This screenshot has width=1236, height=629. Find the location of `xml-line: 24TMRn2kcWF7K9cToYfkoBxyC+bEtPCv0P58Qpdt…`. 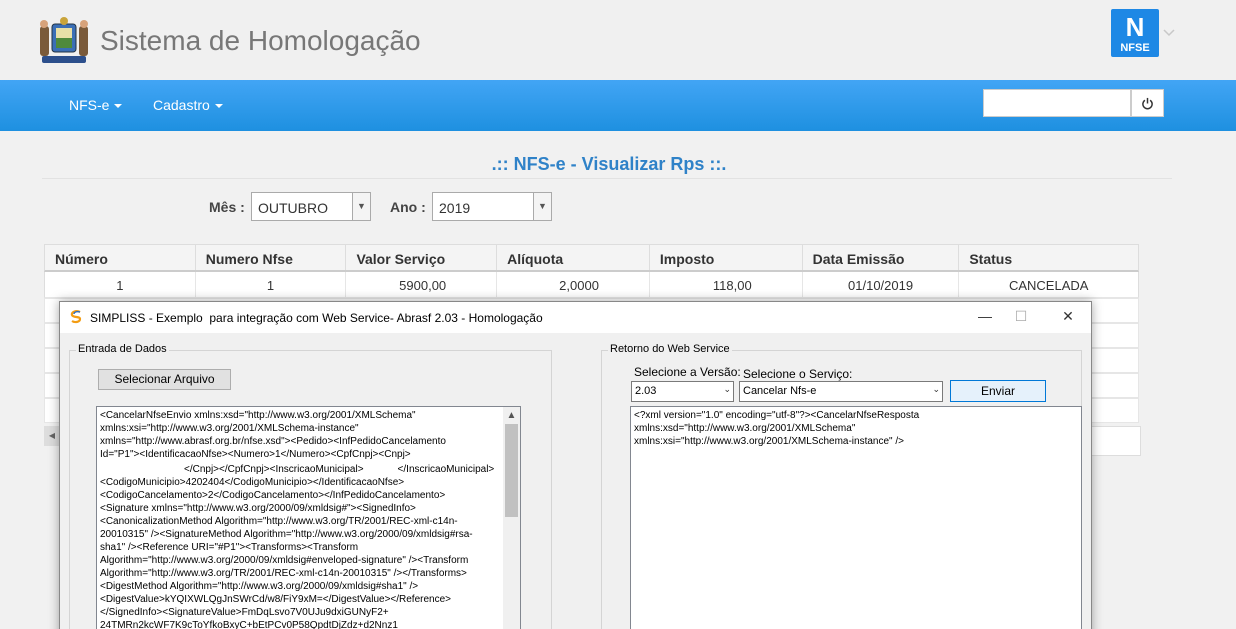

xml-line: 24TMRn2kcWF7K9cToYfkoBxyC+bEtPCv0P58Qpdt… is located at coordinates (249, 624).